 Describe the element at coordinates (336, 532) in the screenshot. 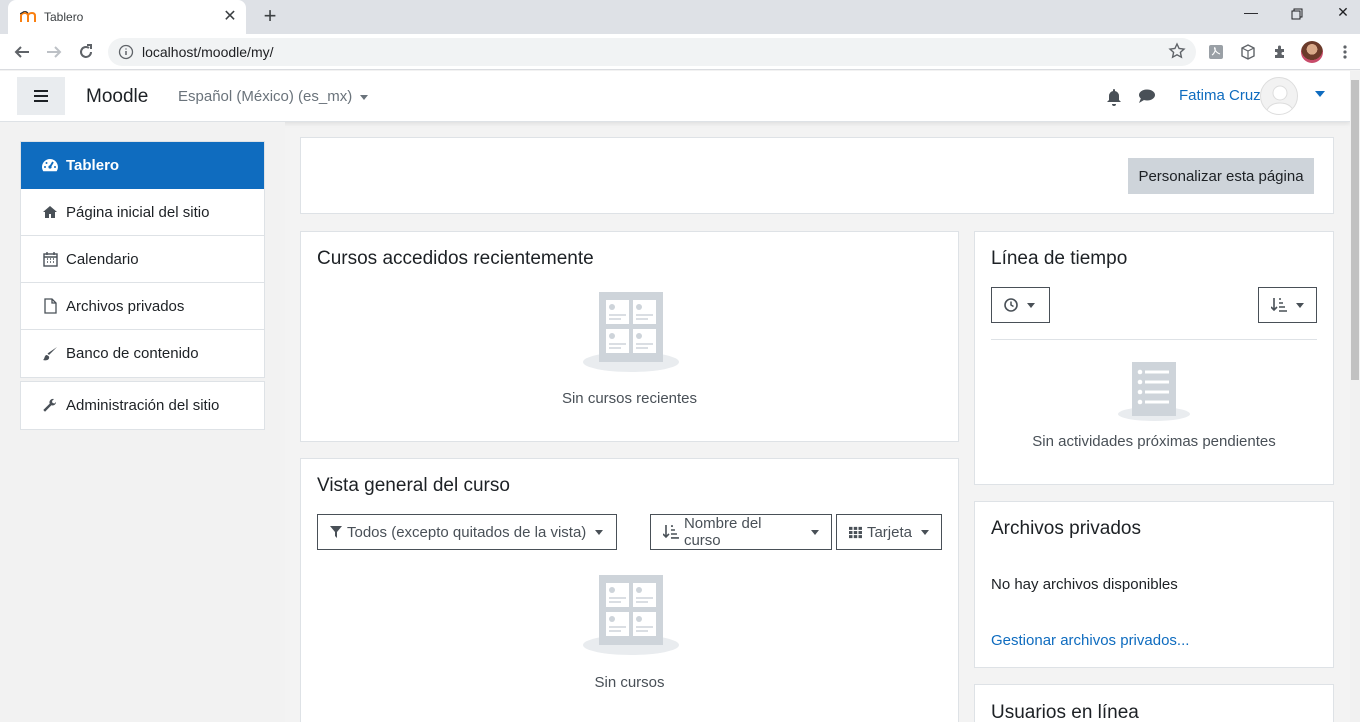

I see `filter-icon` at that location.